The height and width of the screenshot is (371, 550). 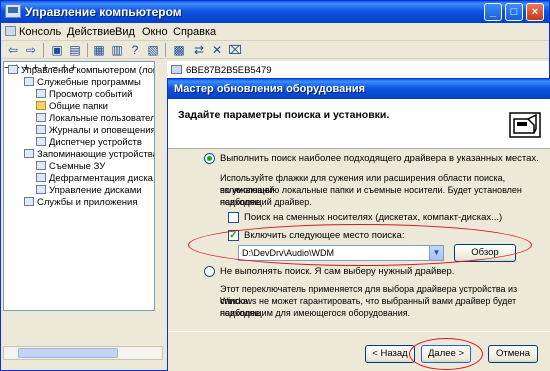 What do you see at coordinates (41, 129) in the screenshot?
I see `logs-icon` at bounding box center [41, 129].